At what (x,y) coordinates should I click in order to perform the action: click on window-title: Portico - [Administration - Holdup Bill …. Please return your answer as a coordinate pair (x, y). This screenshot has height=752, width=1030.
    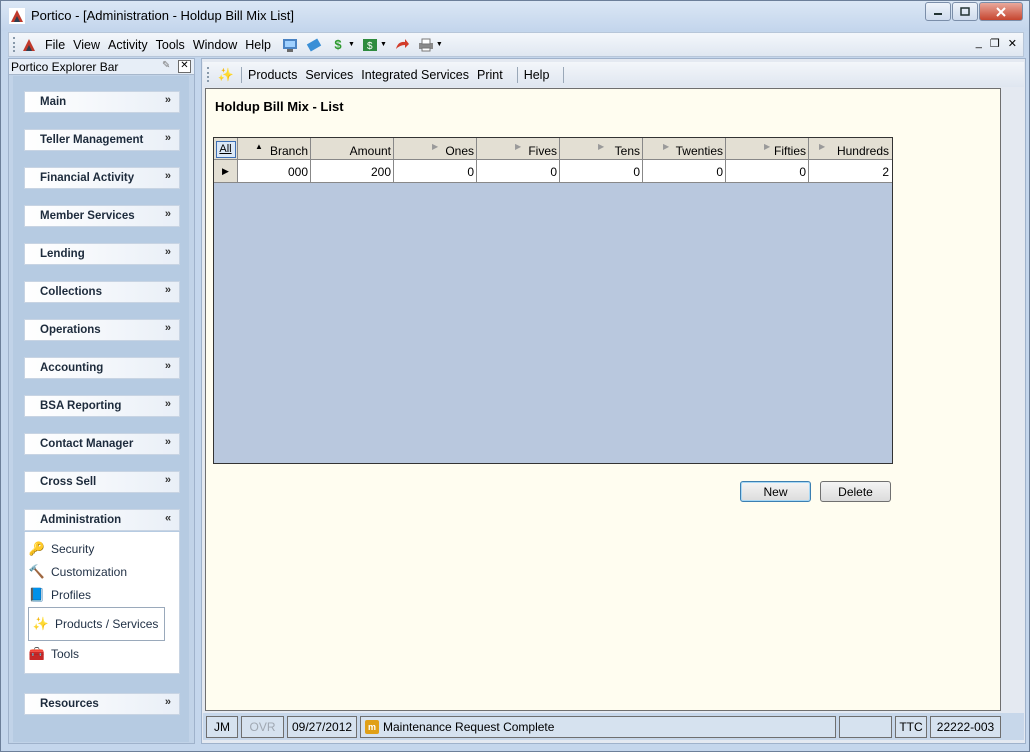
    Looking at the image, I should click on (162, 15).